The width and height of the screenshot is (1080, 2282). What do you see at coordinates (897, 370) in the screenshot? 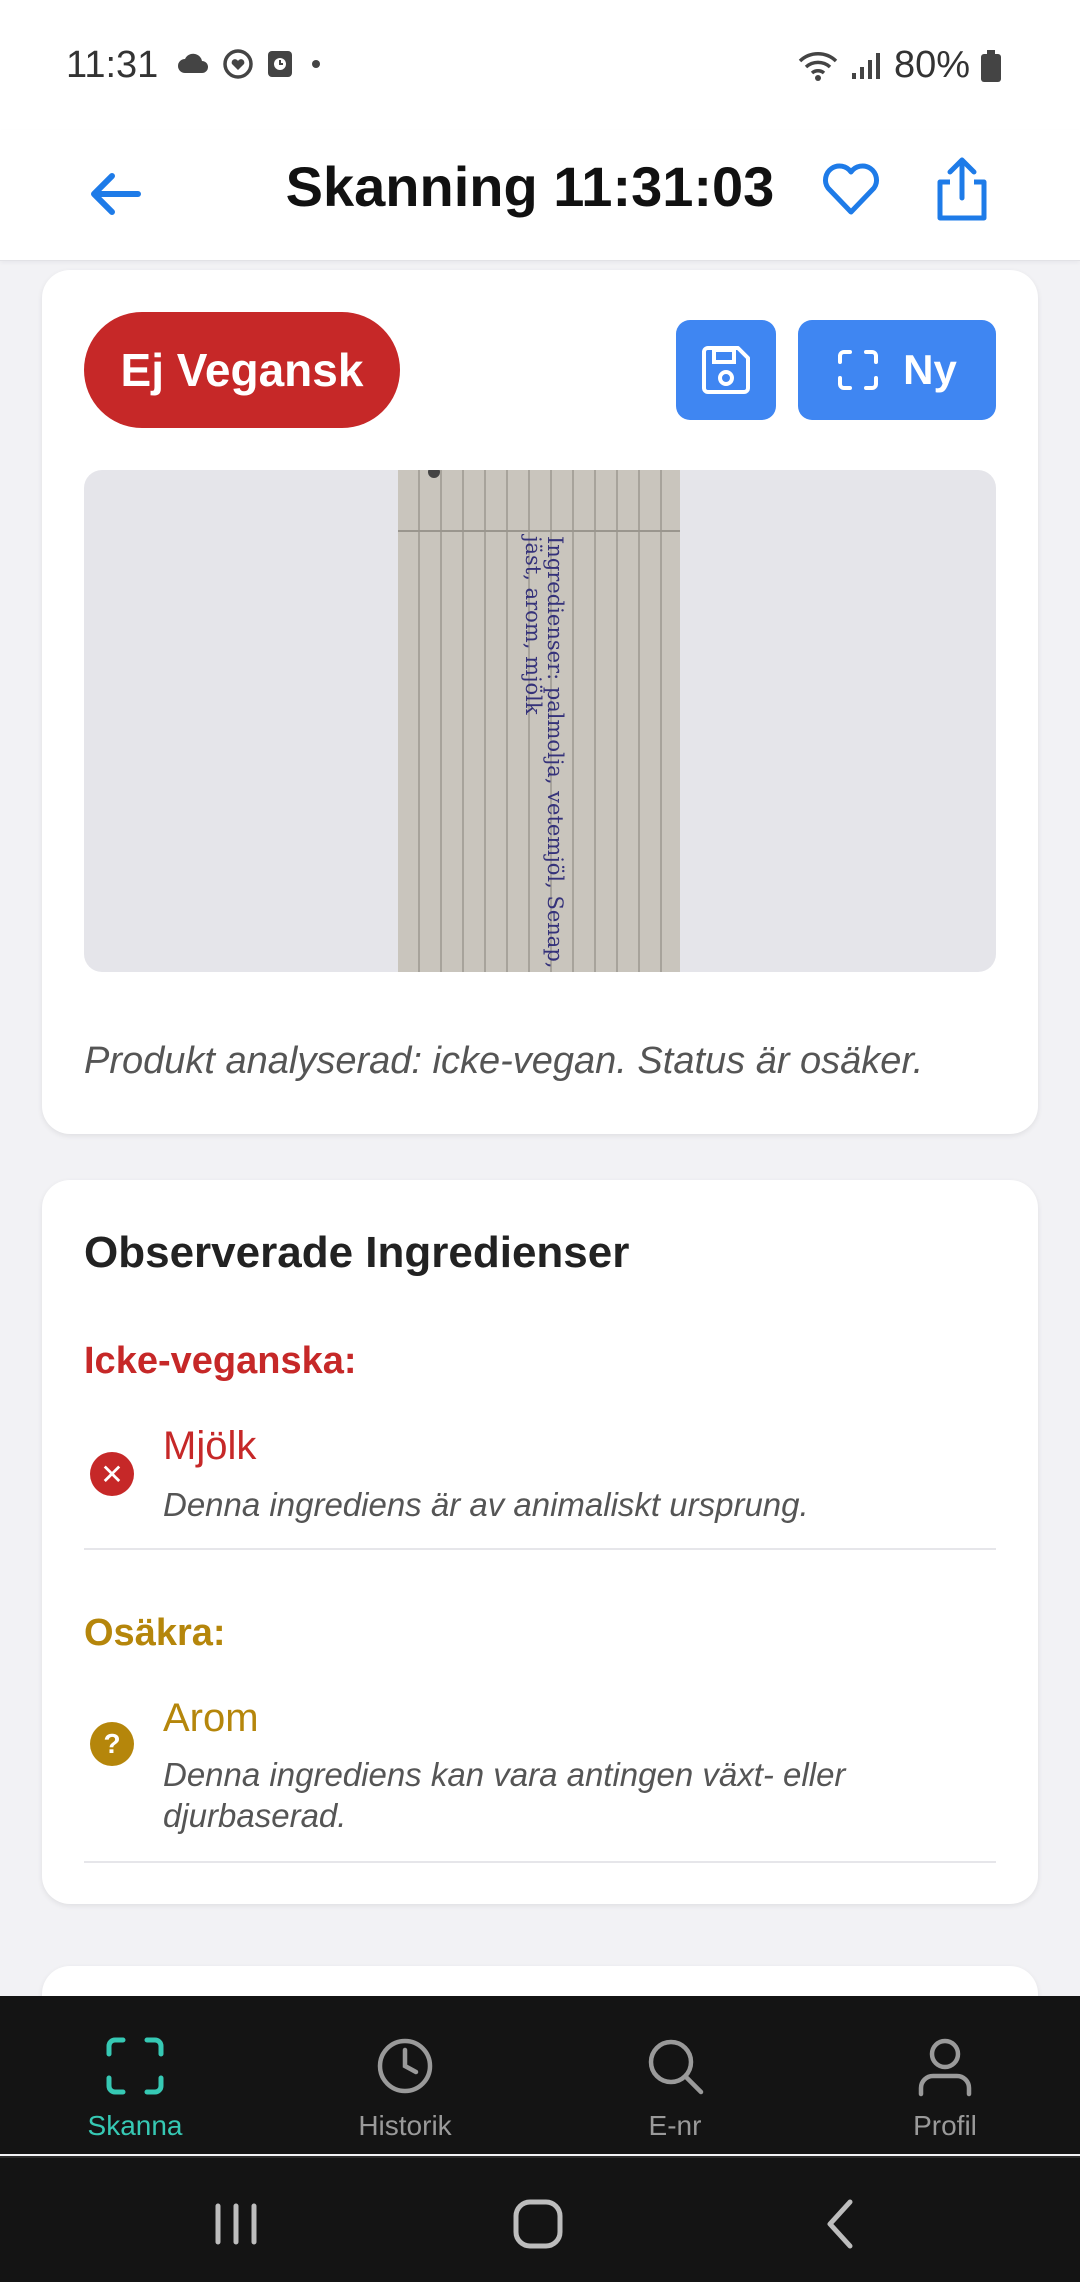
I see `new-scan-button: Ny` at bounding box center [897, 370].